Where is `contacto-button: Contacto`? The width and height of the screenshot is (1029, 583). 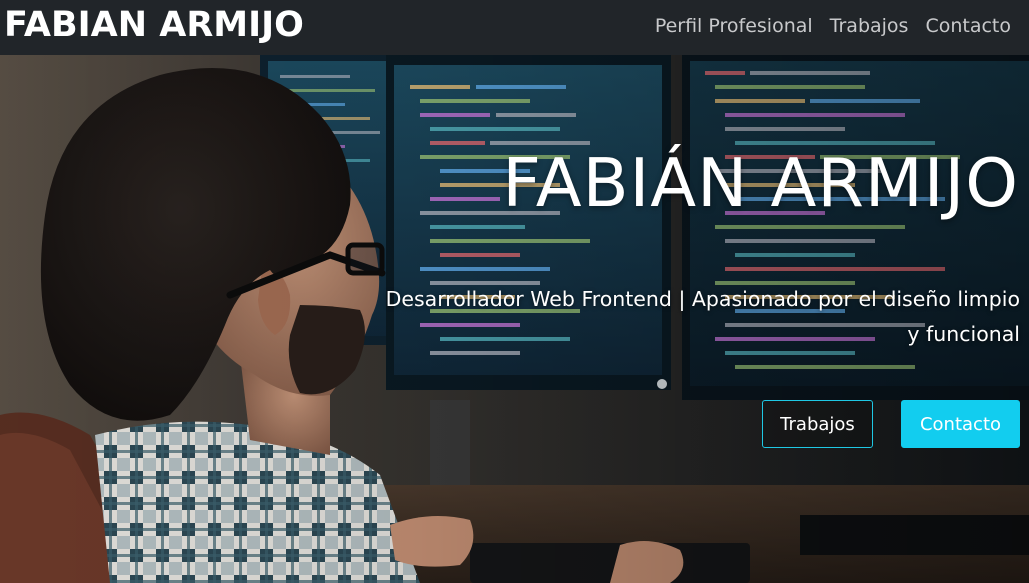
contacto-button: Contacto is located at coordinates (960, 424).